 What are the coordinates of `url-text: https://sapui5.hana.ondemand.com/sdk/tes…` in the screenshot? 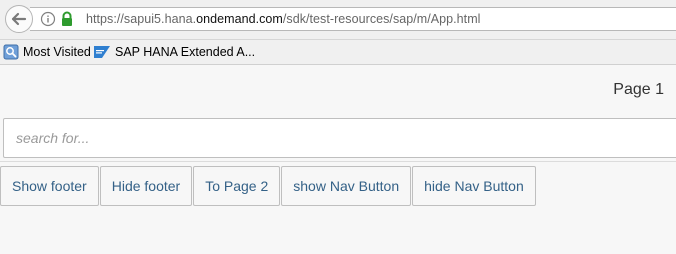 It's located at (283, 19).